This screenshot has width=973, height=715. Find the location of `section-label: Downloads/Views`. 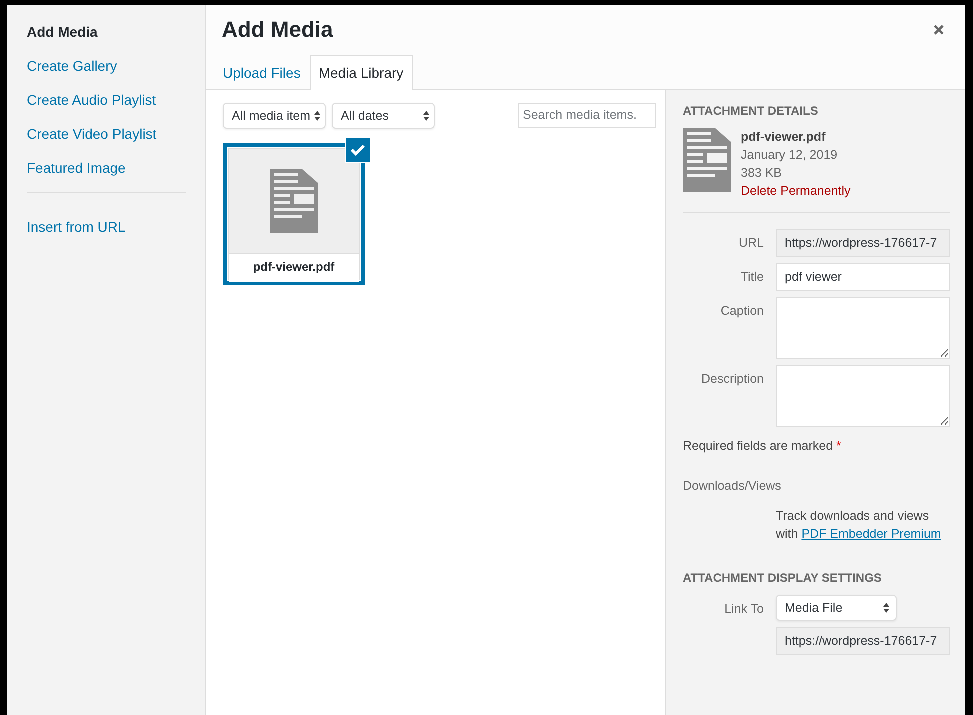

section-label: Downloads/Views is located at coordinates (732, 486).